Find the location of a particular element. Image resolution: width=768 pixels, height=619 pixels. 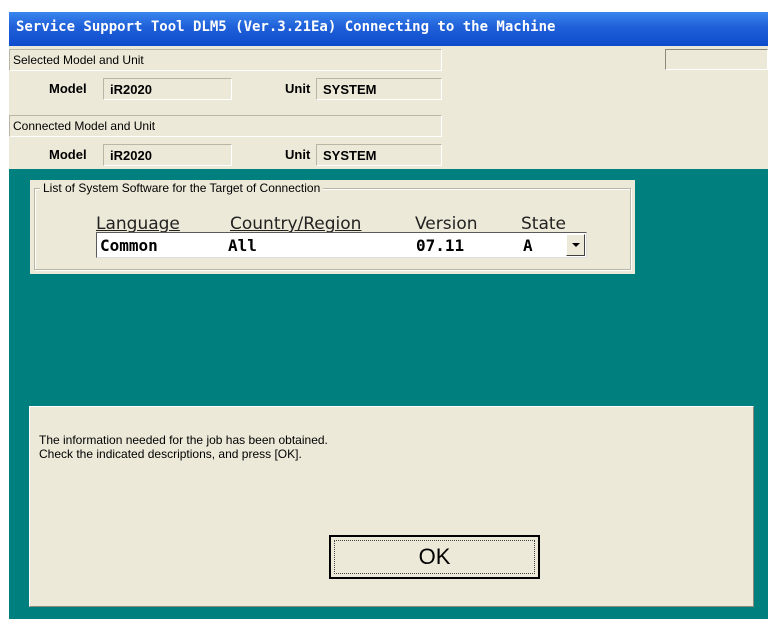

software-row: Common All 07.11 A is located at coordinates (341, 245).